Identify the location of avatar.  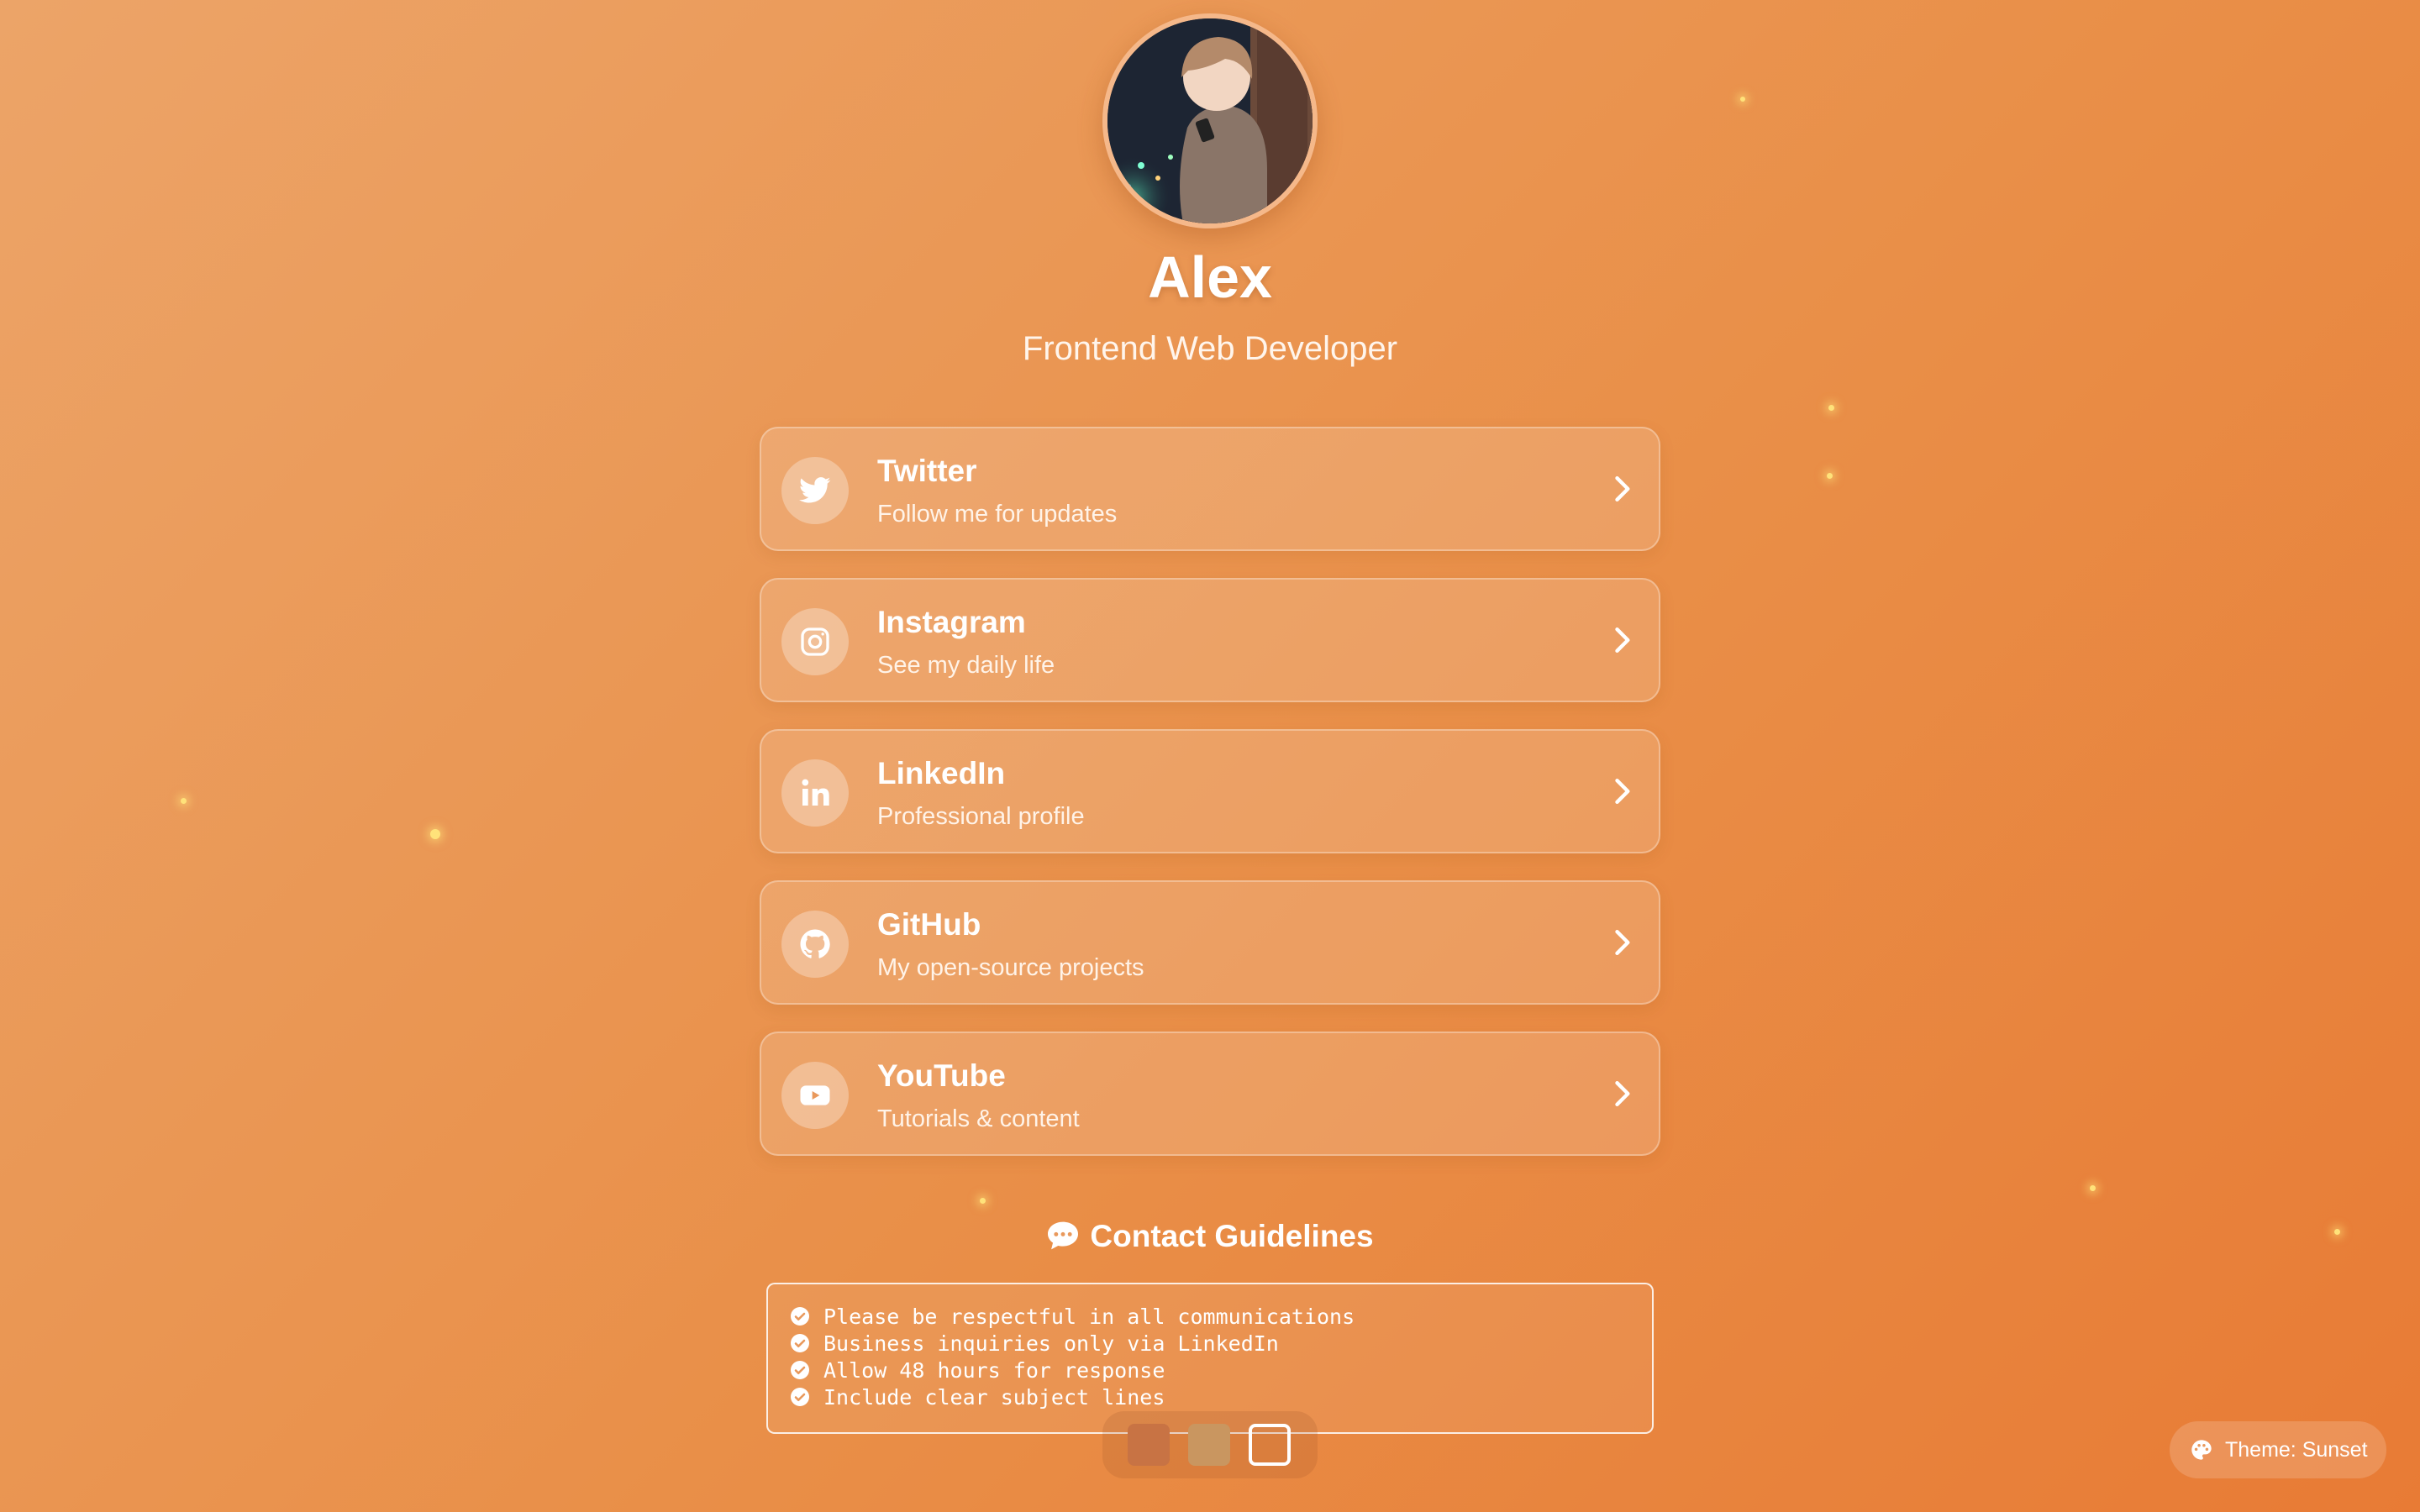
(1210, 120).